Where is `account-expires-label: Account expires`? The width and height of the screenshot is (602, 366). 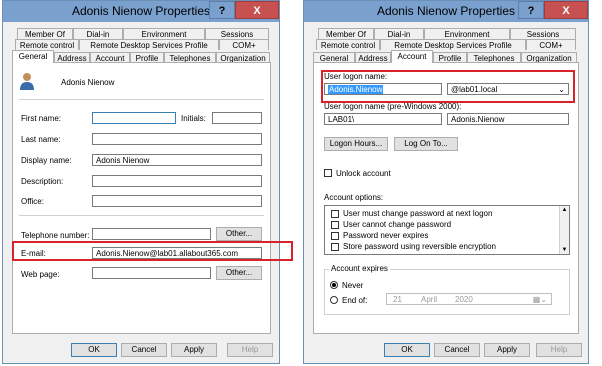 account-expires-label: Account expires is located at coordinates (359, 268).